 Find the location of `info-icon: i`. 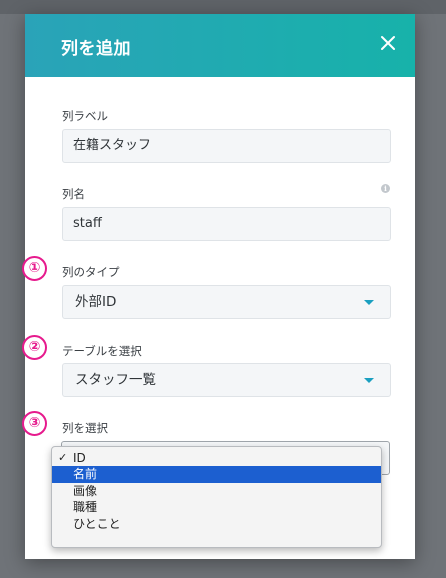

info-icon: i is located at coordinates (385, 188).